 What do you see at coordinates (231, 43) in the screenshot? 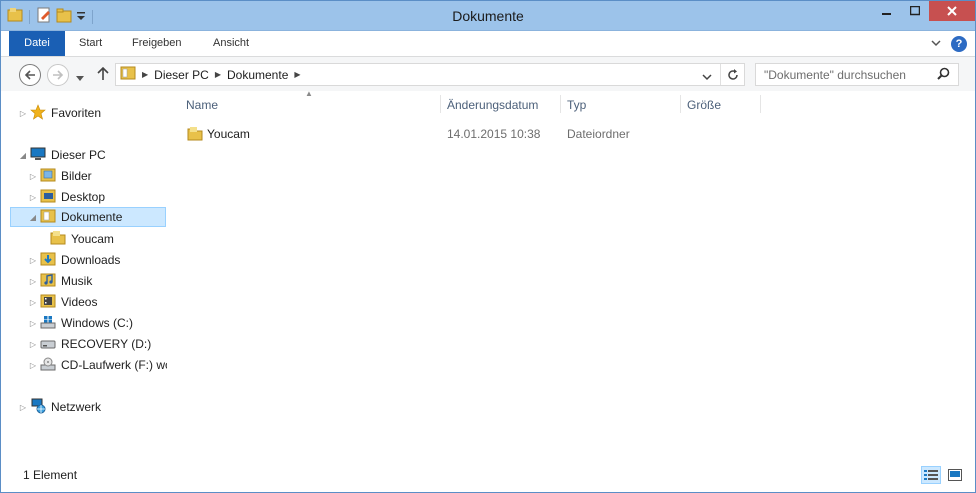
I see `tab-ansicht: Ansicht` at bounding box center [231, 43].